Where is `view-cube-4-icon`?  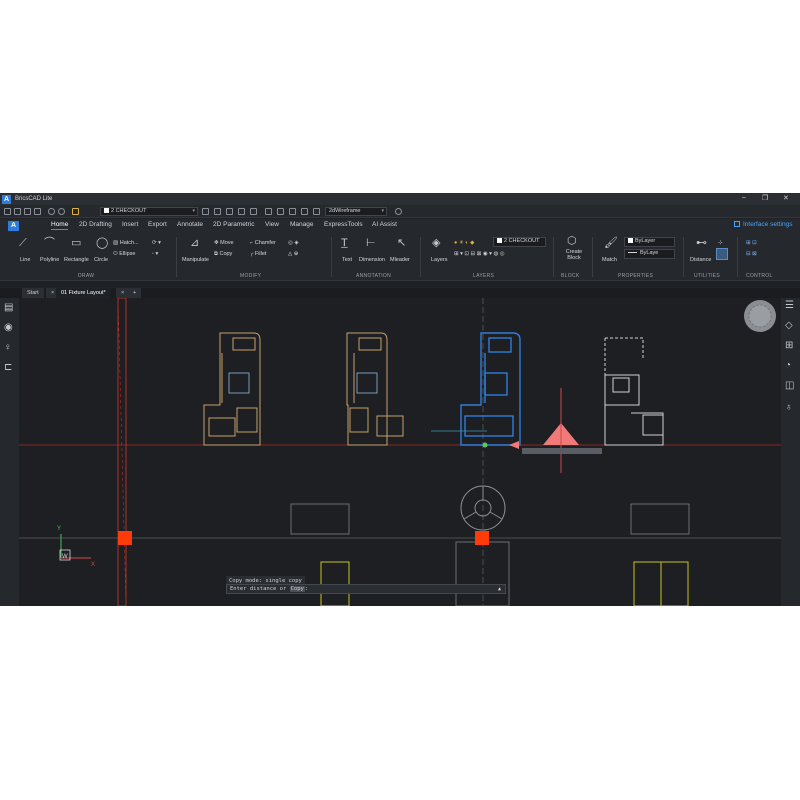
view-cube-4-icon is located at coordinates (304, 211).